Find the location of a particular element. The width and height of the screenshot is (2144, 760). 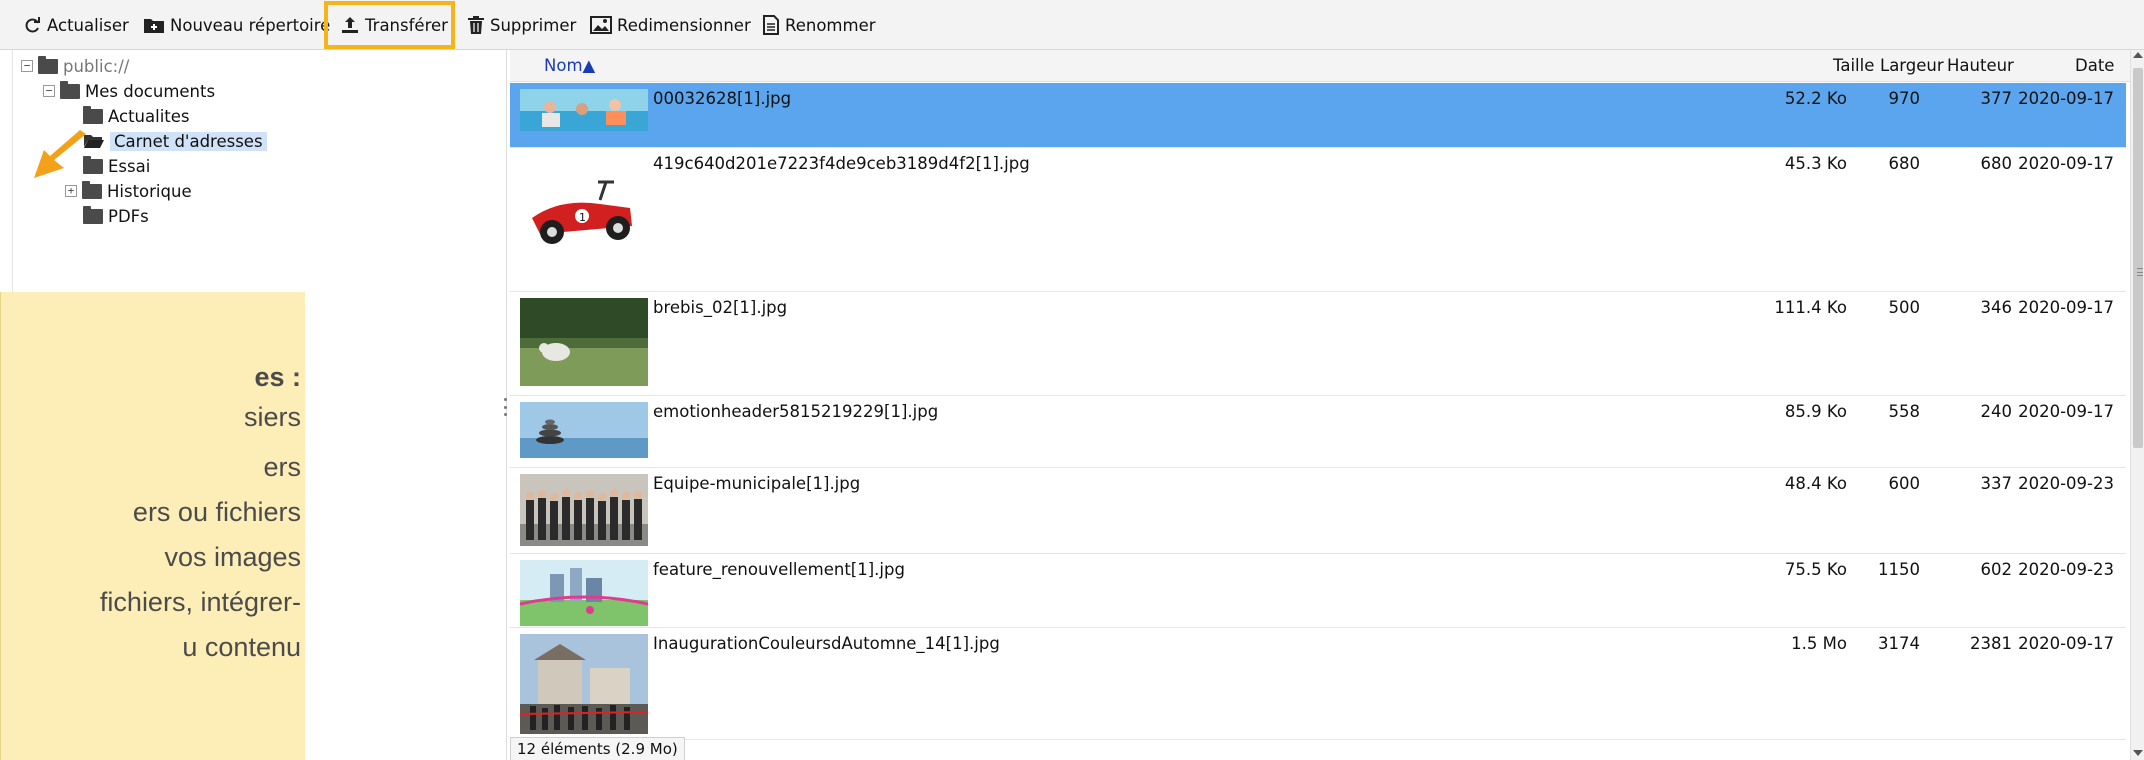

file-width: 3174 is located at coordinates (1899, 643).